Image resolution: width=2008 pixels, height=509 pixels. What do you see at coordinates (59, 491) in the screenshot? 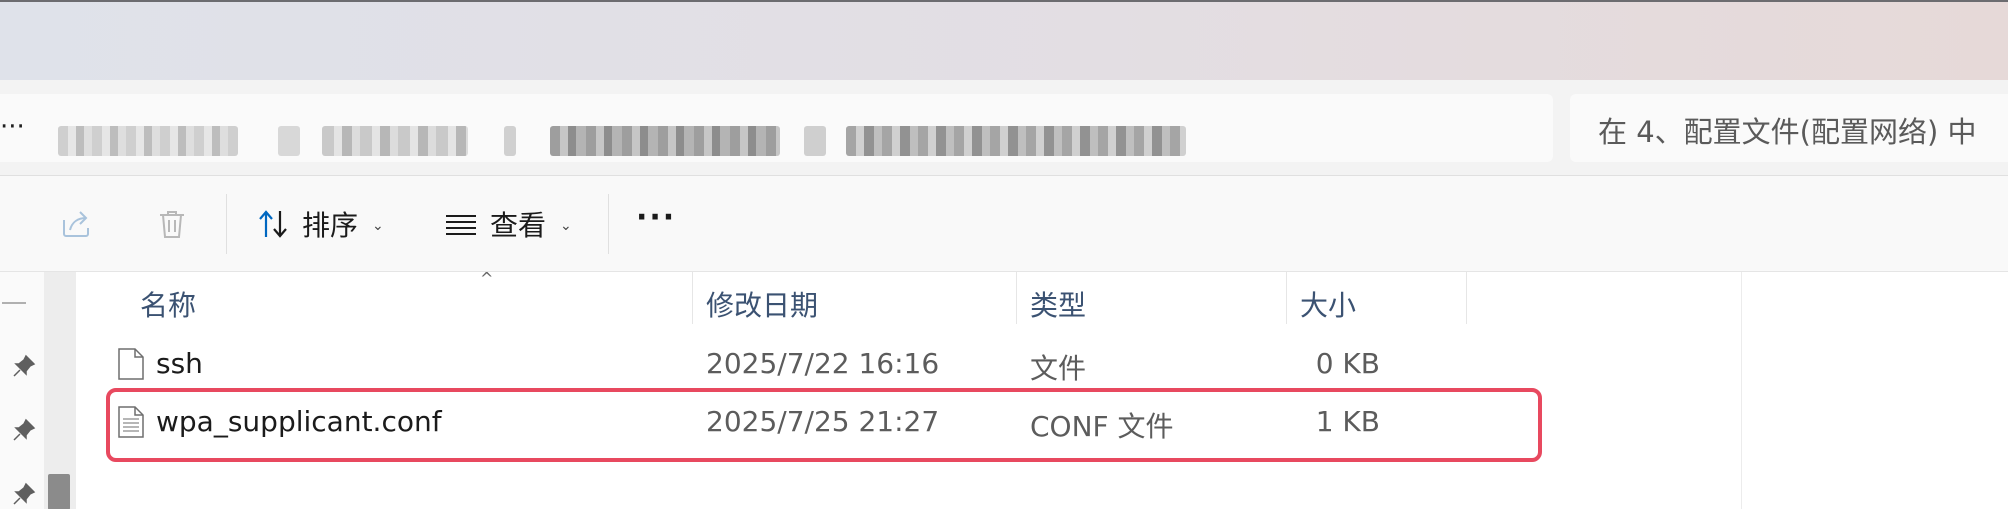
I see `nav-scrollbar-thumb` at bounding box center [59, 491].